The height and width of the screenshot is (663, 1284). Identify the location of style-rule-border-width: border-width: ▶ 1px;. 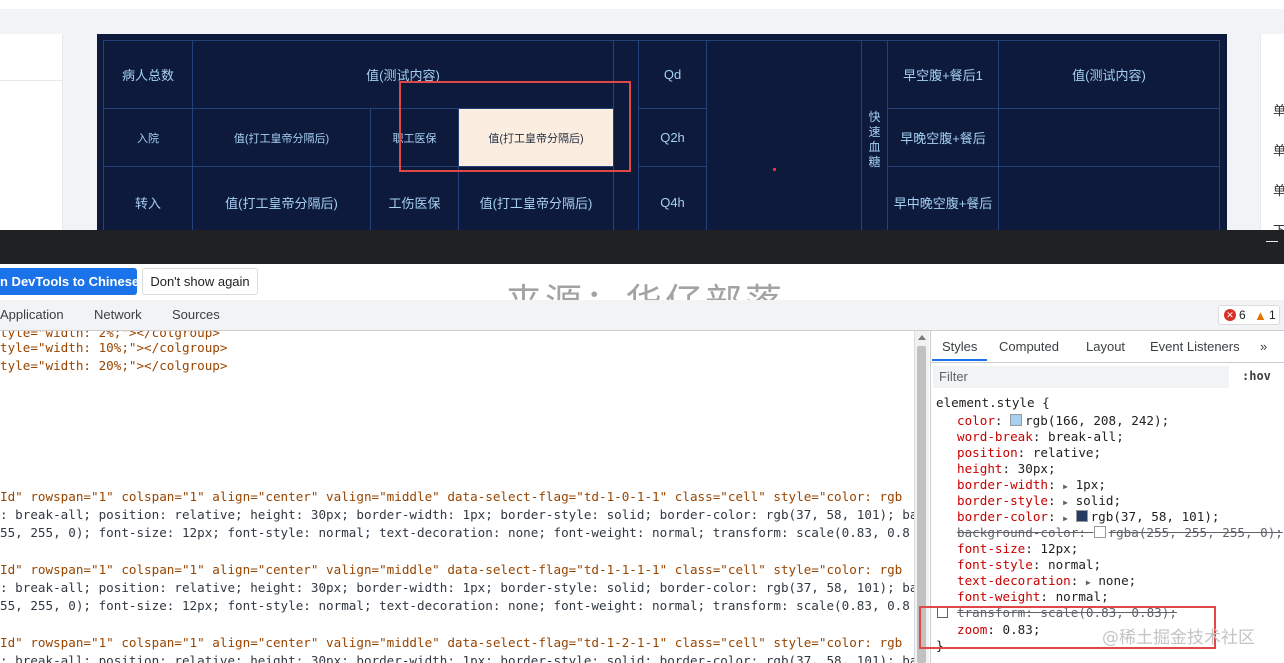
(1031, 485).